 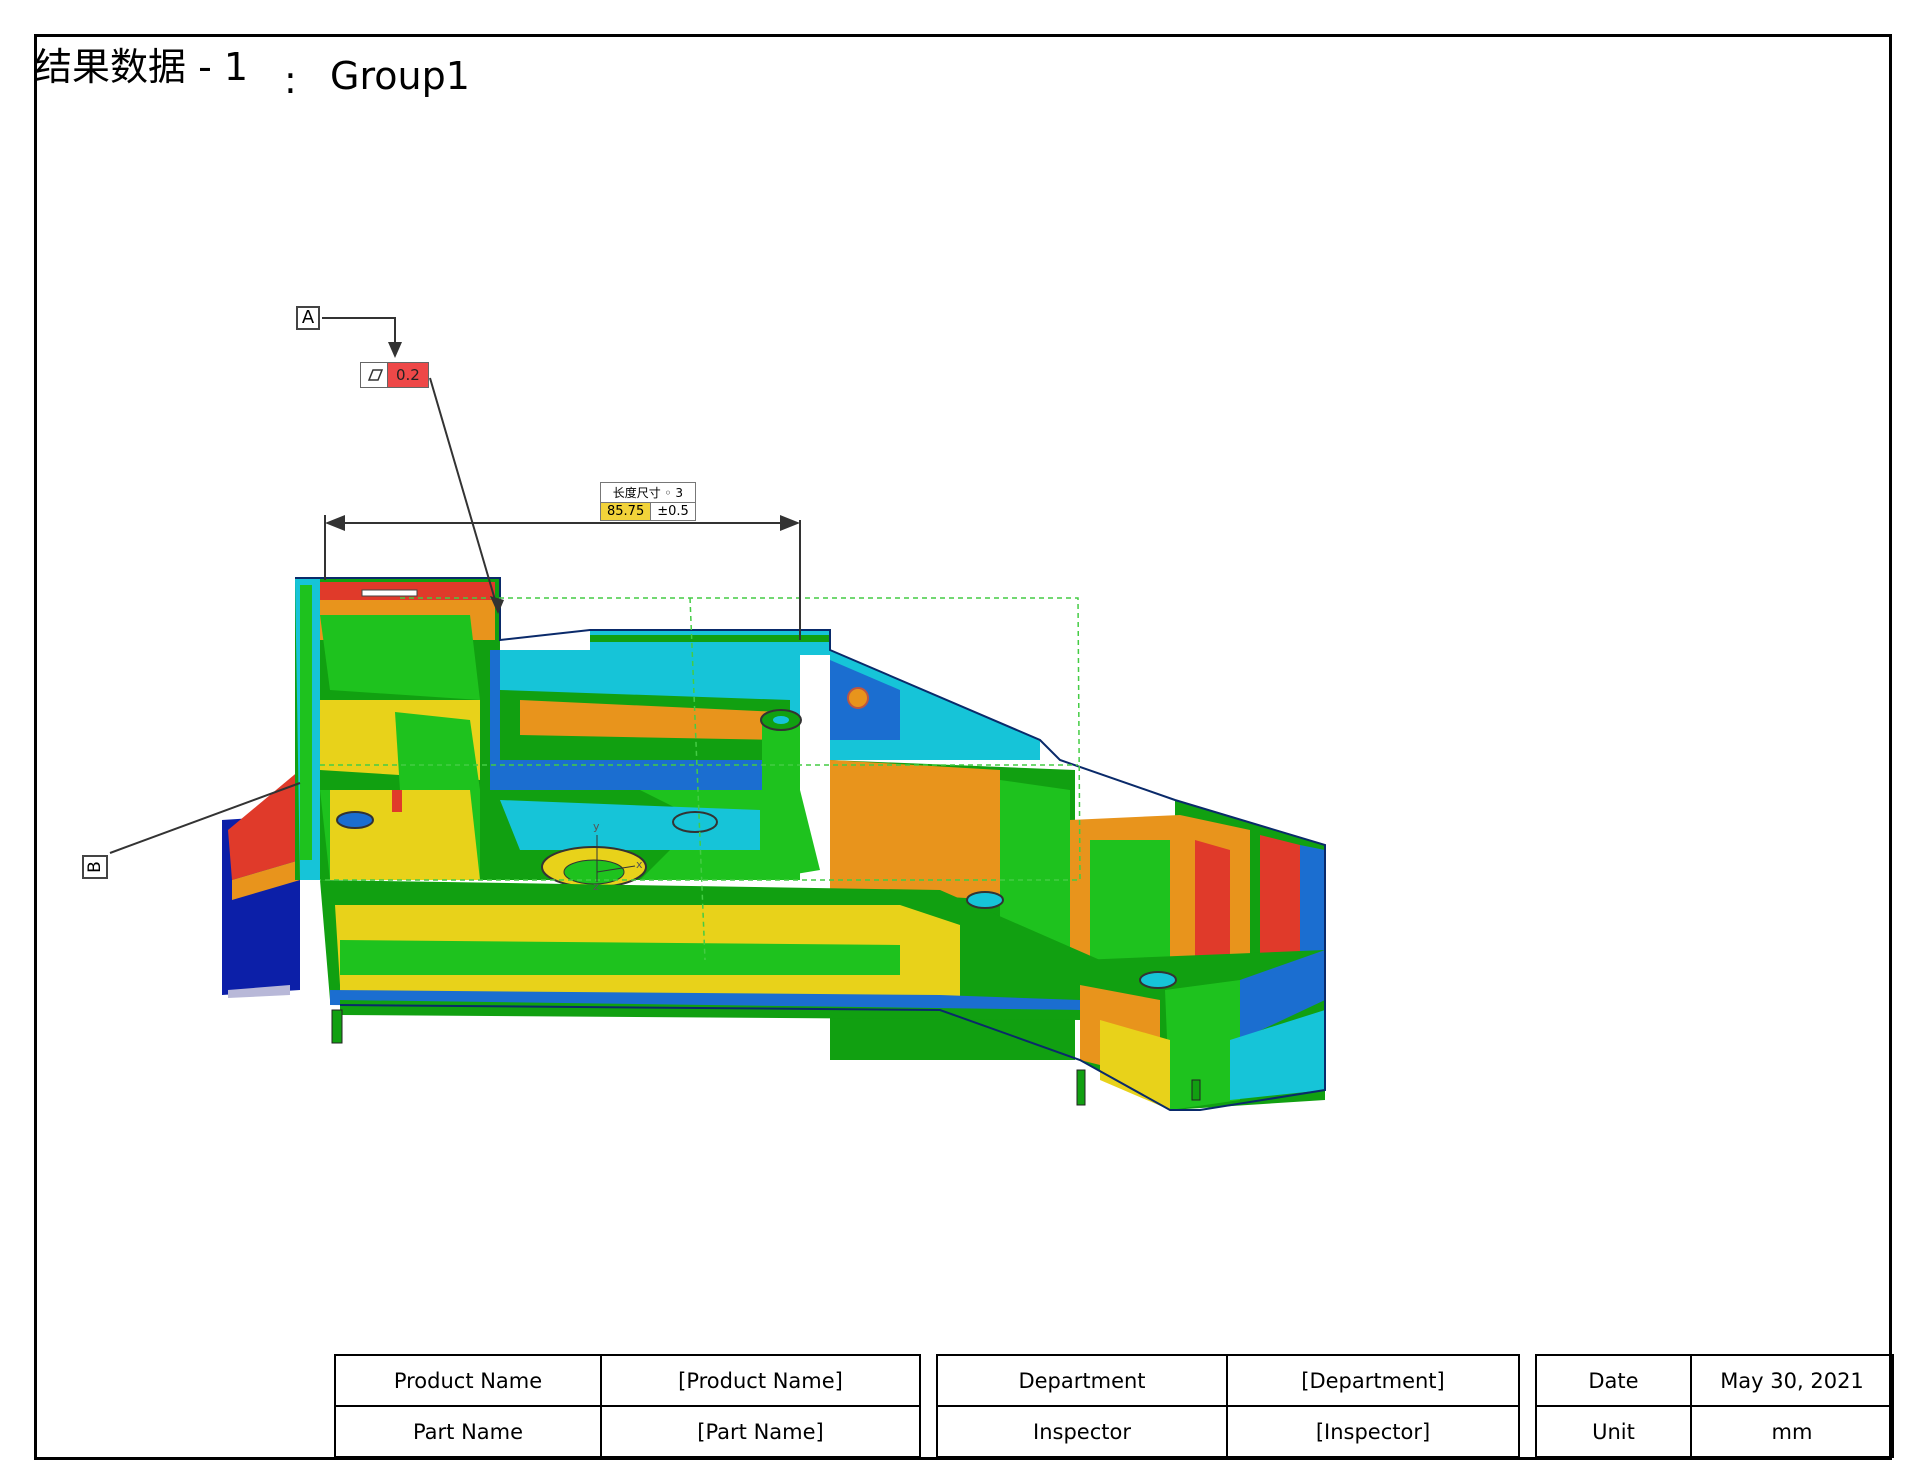 I want to click on product-name-value: [Product Name], so click(x=760, y=1380).